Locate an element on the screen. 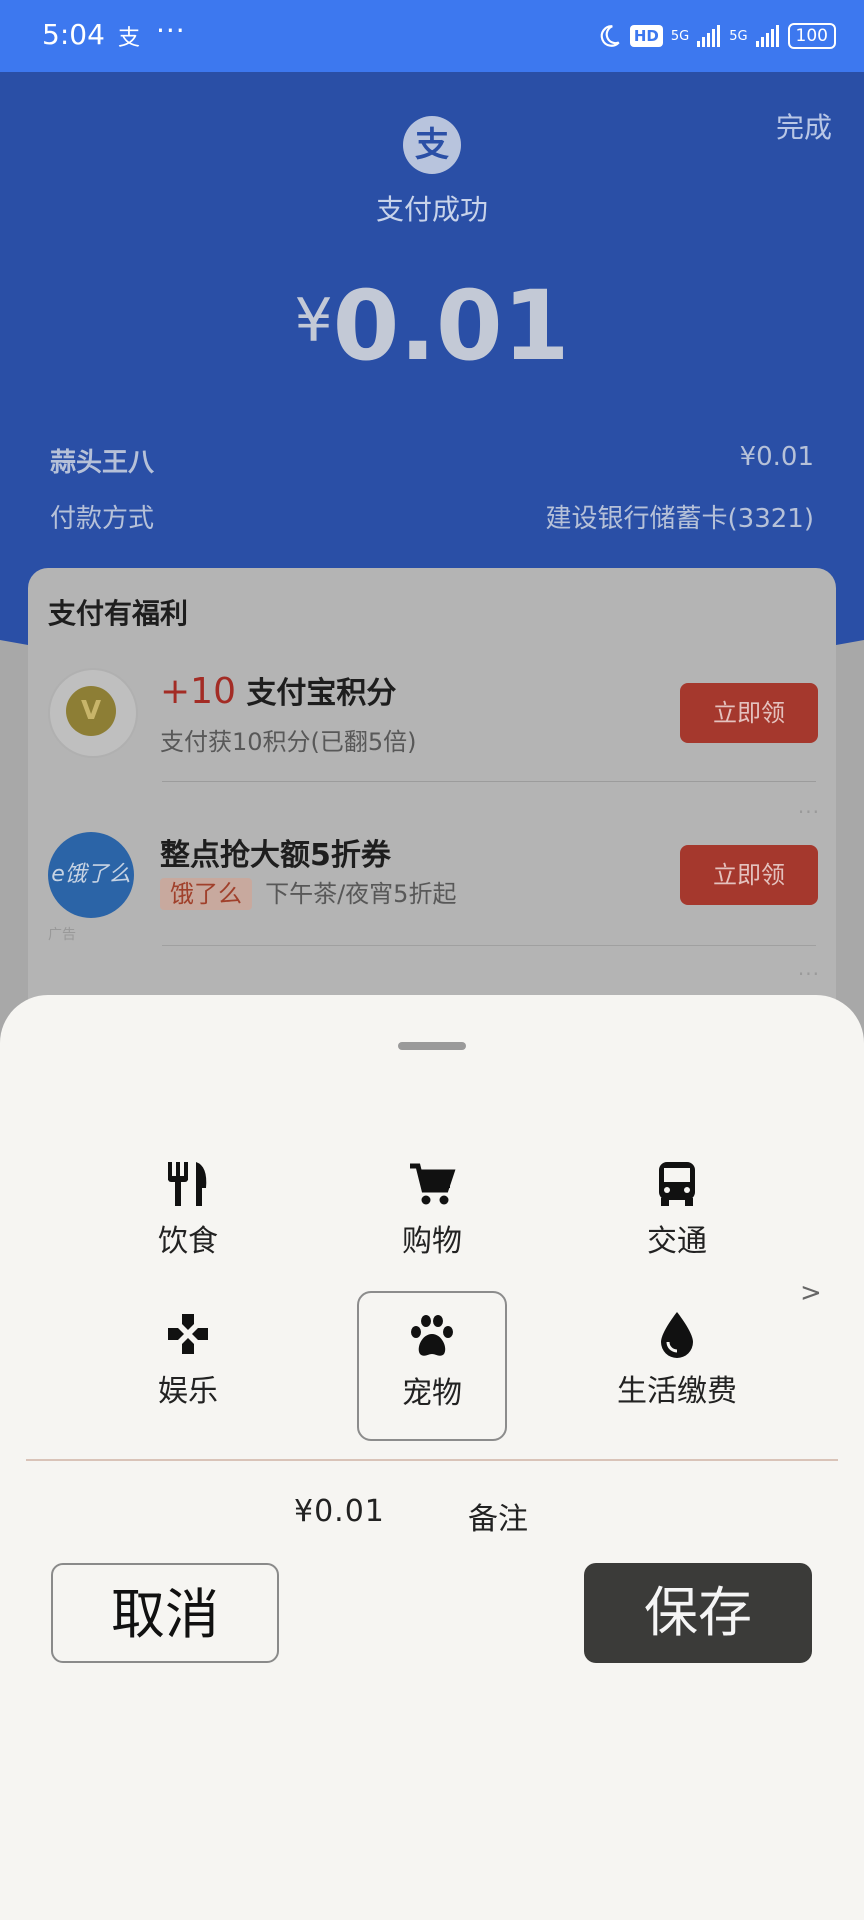 This screenshot has width=864, height=1920. merchant-name: 蒜头王八 is located at coordinates (102, 463).